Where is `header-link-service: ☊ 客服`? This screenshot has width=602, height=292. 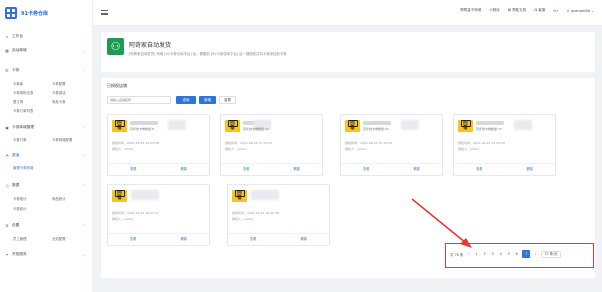
header-link-service: ☊ 客服 is located at coordinates (539, 10).